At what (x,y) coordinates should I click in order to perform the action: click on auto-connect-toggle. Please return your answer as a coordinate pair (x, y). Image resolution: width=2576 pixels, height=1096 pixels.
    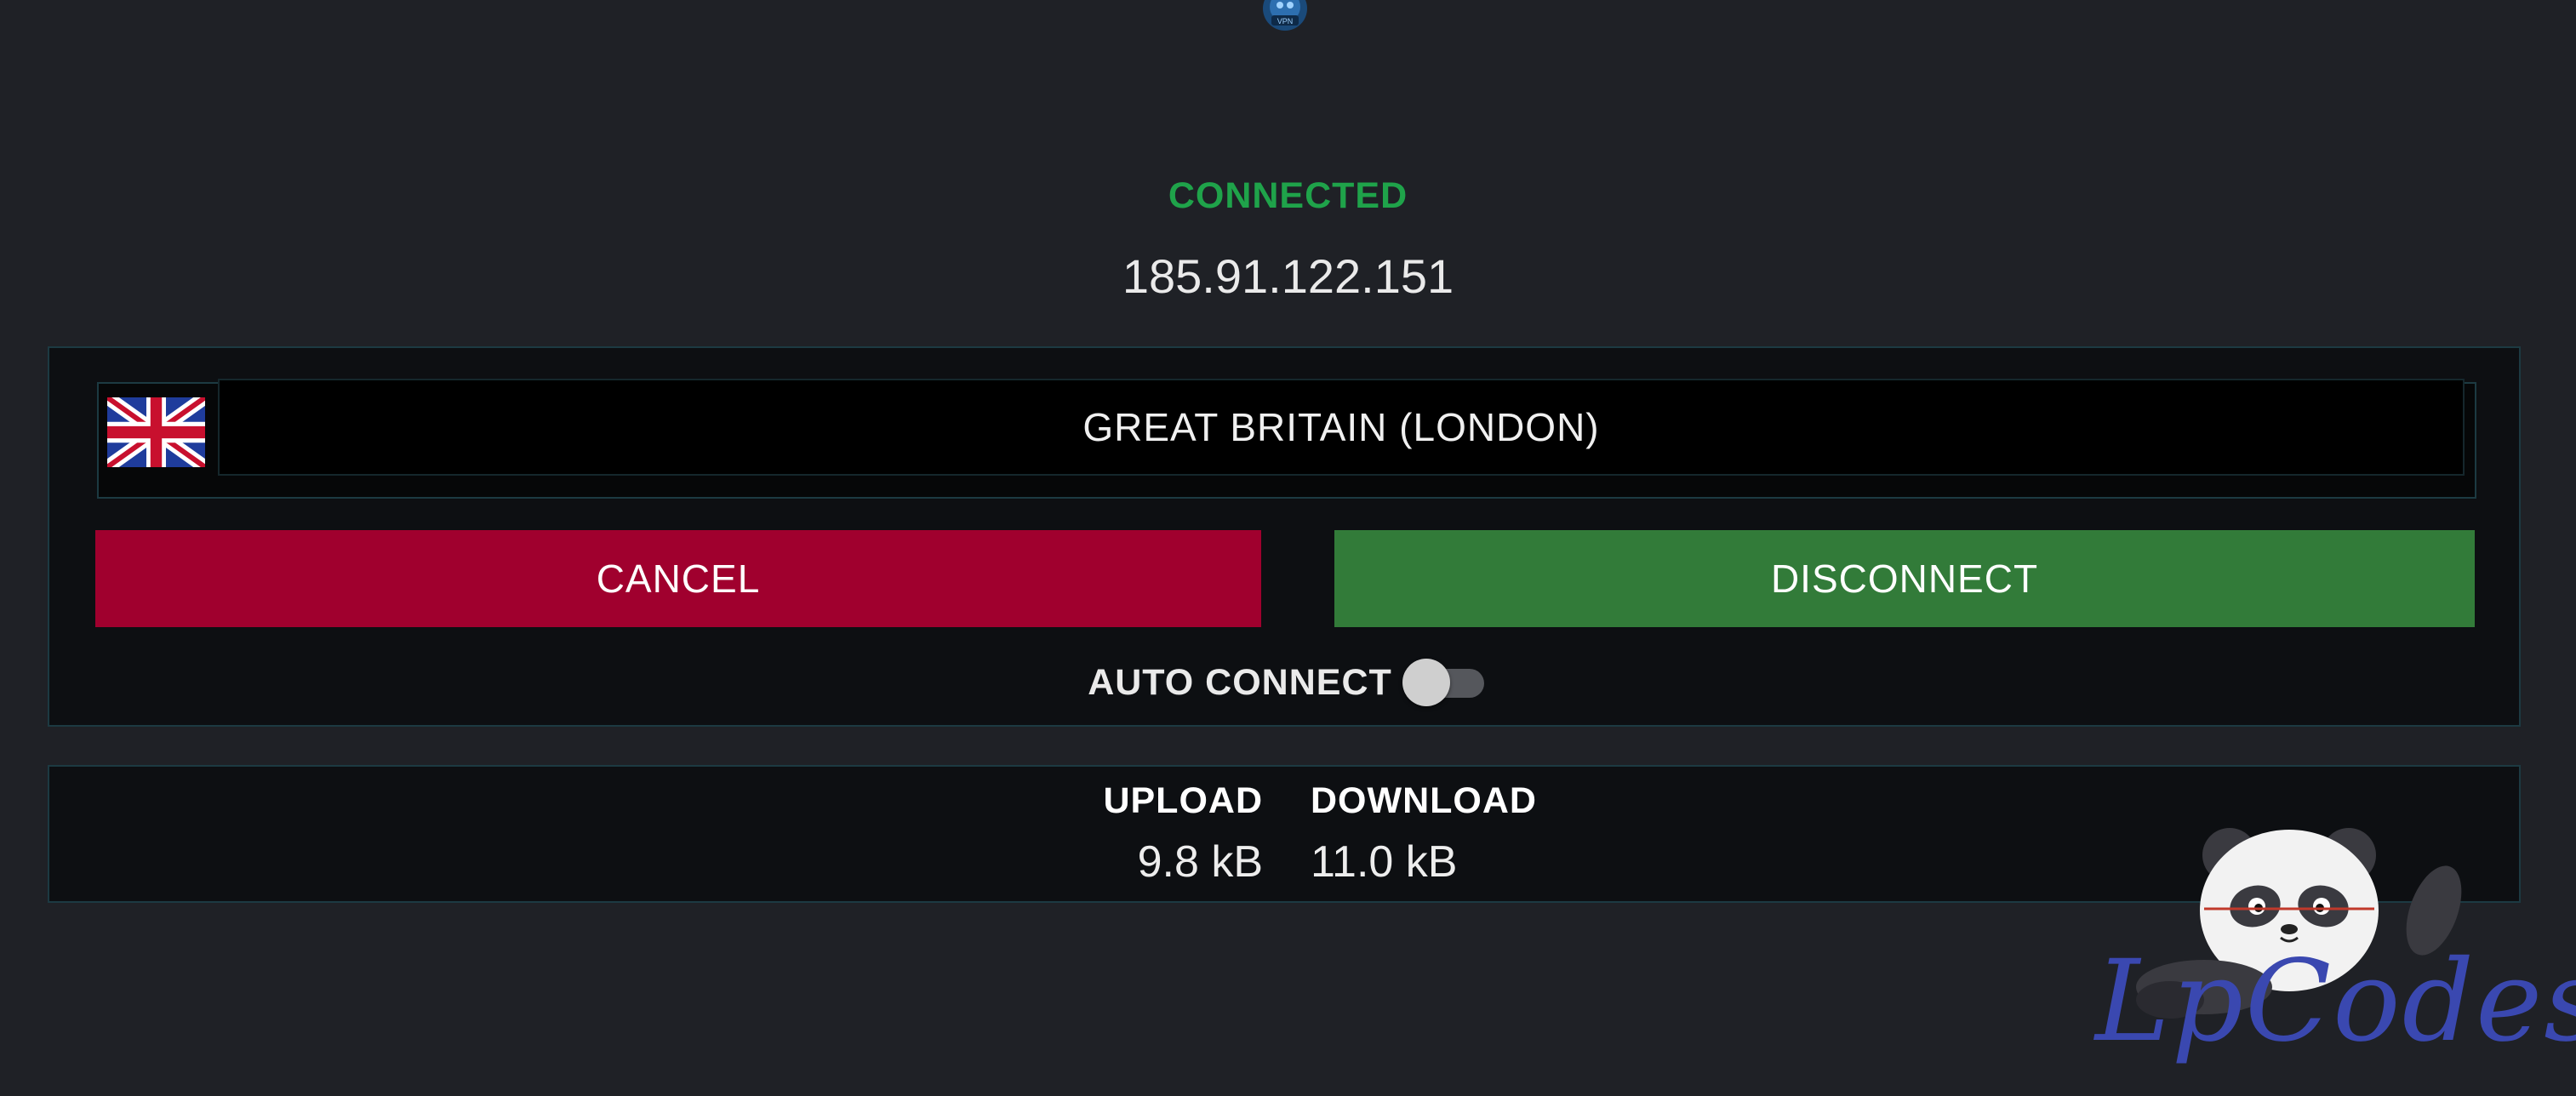
    Looking at the image, I should click on (1443, 682).